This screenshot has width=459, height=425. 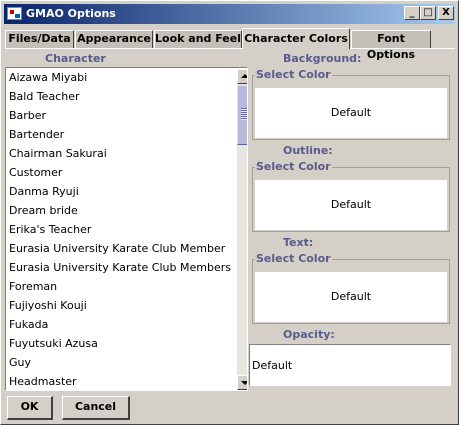 What do you see at coordinates (230, 407) in the screenshot?
I see `dialog-button-bar: OK Cancel` at bounding box center [230, 407].